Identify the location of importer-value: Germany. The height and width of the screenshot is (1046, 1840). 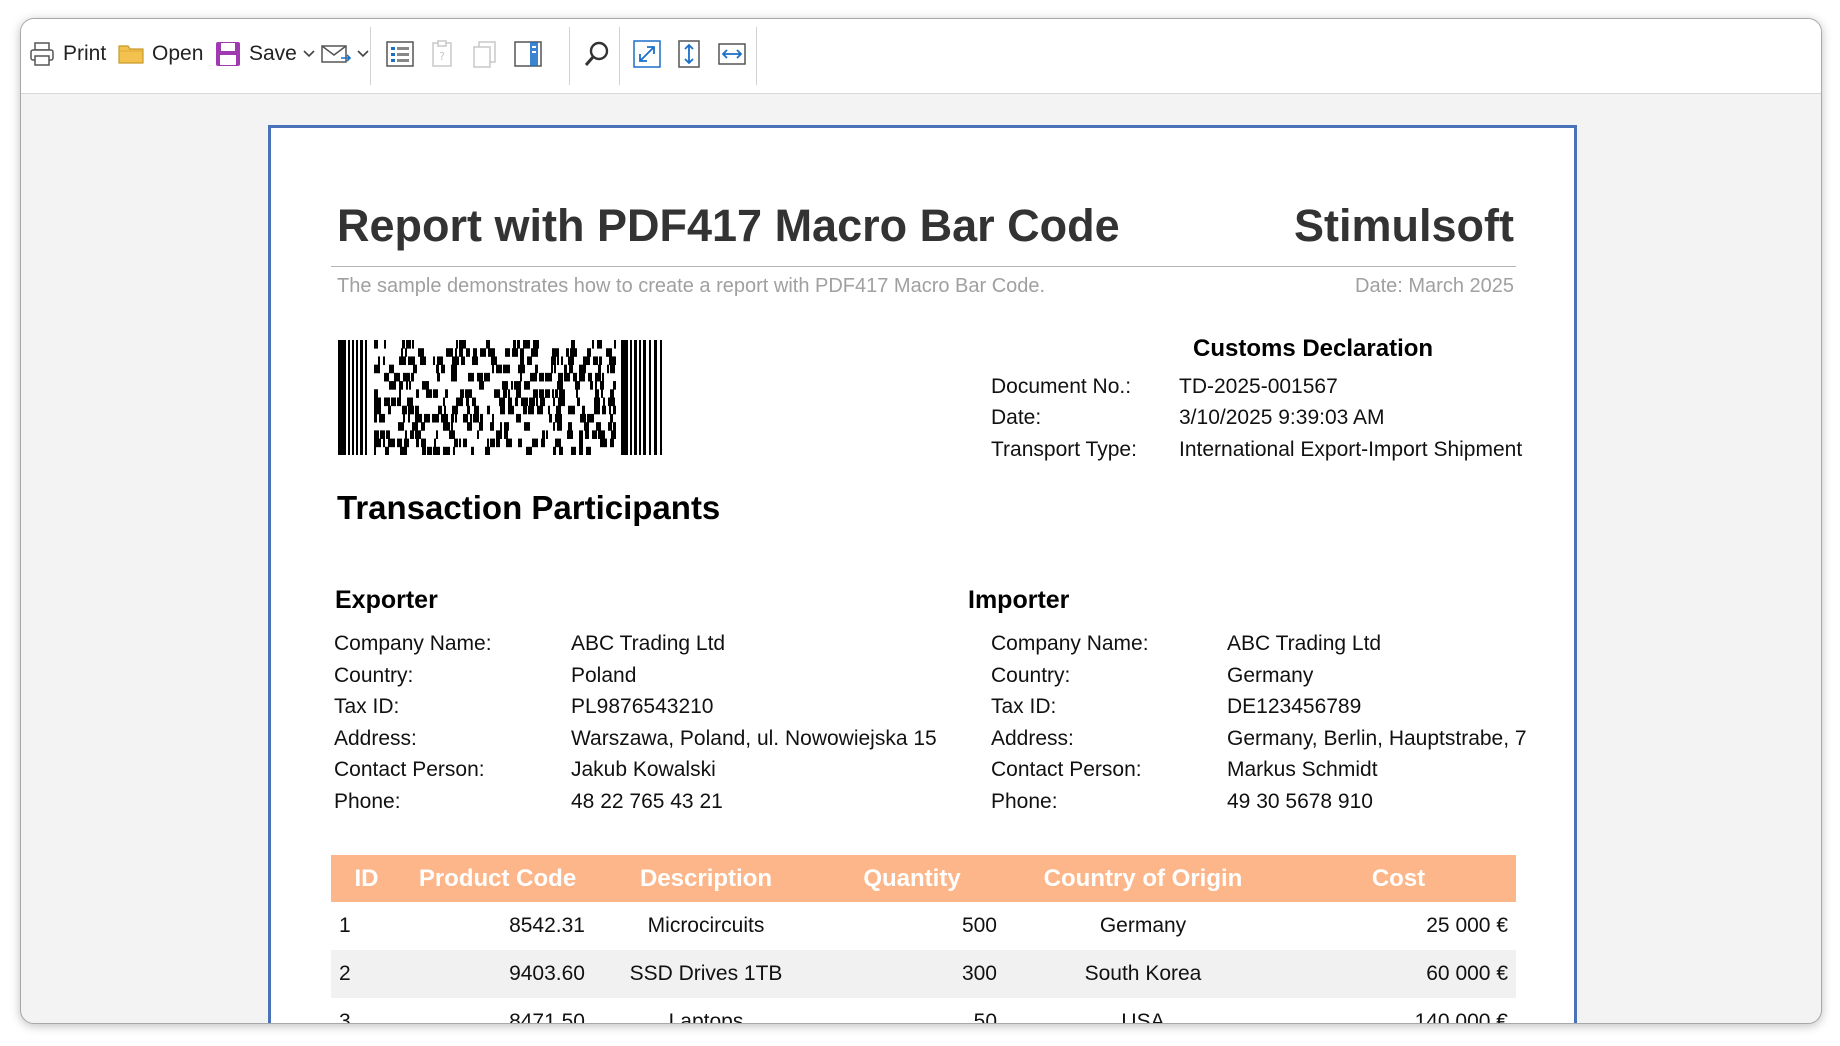
(1270, 675).